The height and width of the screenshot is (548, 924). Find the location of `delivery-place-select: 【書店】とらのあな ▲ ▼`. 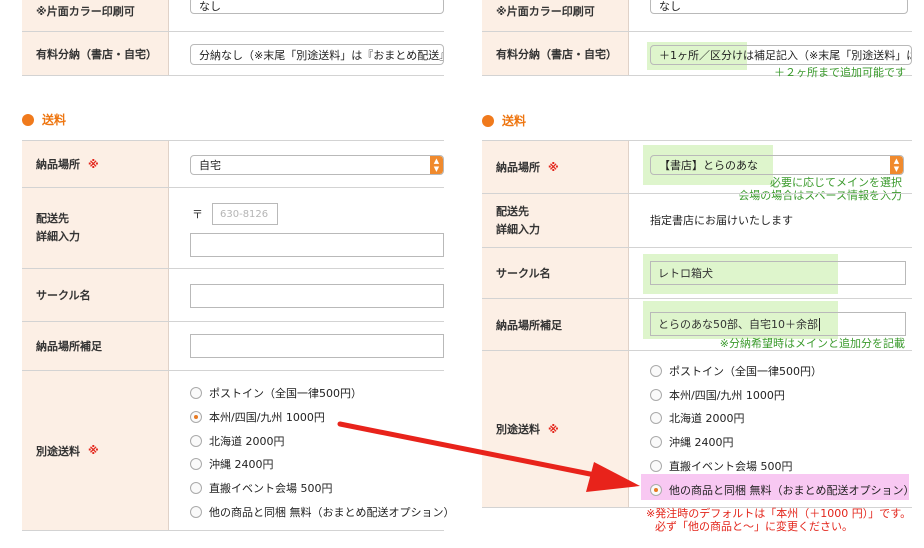

delivery-place-select: 【書店】とらのあな ▲ ▼ is located at coordinates (777, 165).